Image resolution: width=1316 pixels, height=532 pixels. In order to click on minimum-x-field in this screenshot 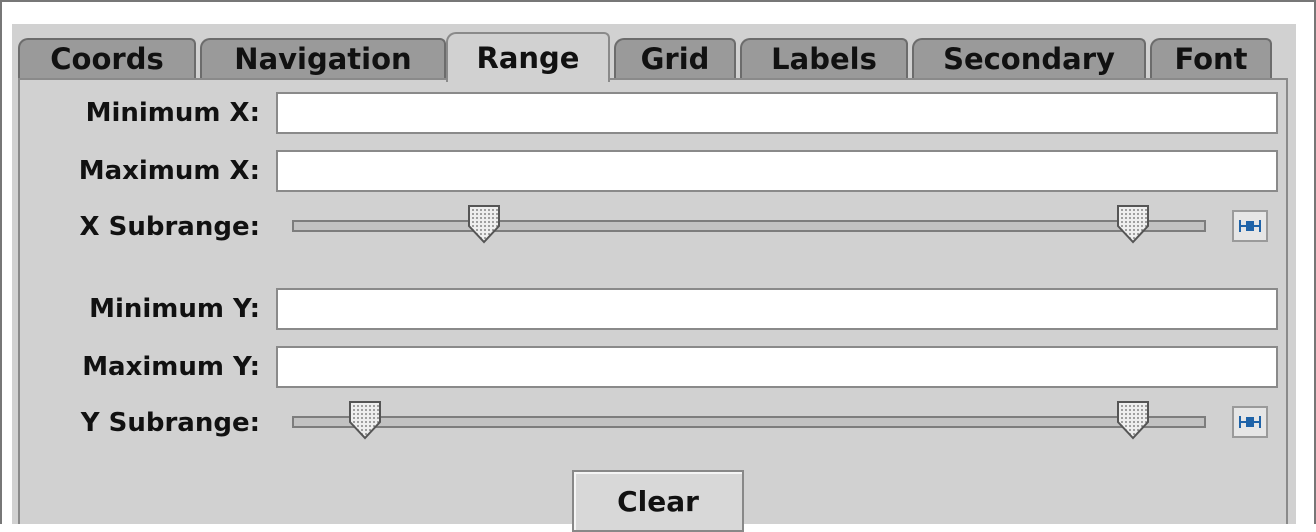, I will do `click(777, 113)`.